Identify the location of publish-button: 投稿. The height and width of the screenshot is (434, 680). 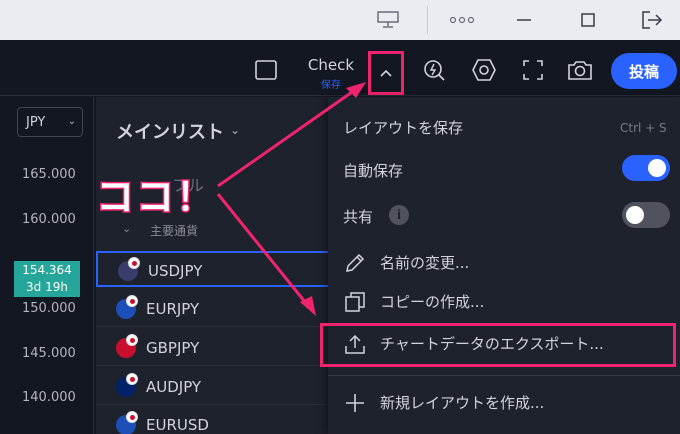
(644, 71).